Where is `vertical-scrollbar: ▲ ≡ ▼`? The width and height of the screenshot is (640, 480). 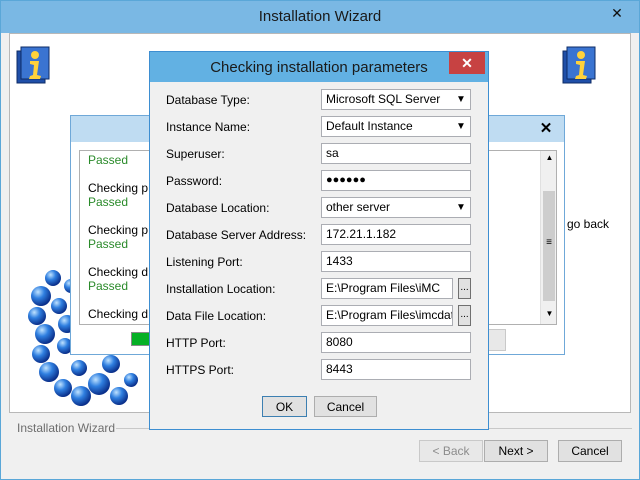
vertical-scrollbar: ▲ ≡ ▼ is located at coordinates (548, 237).